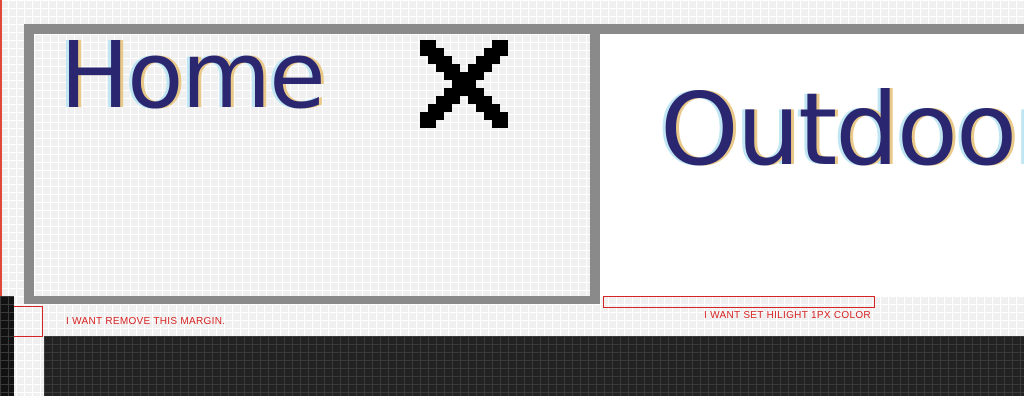 Image resolution: width=1024 pixels, height=396 pixels. Describe the element at coordinates (1, 150) in the screenshot. I see `left-edge-rule` at that location.